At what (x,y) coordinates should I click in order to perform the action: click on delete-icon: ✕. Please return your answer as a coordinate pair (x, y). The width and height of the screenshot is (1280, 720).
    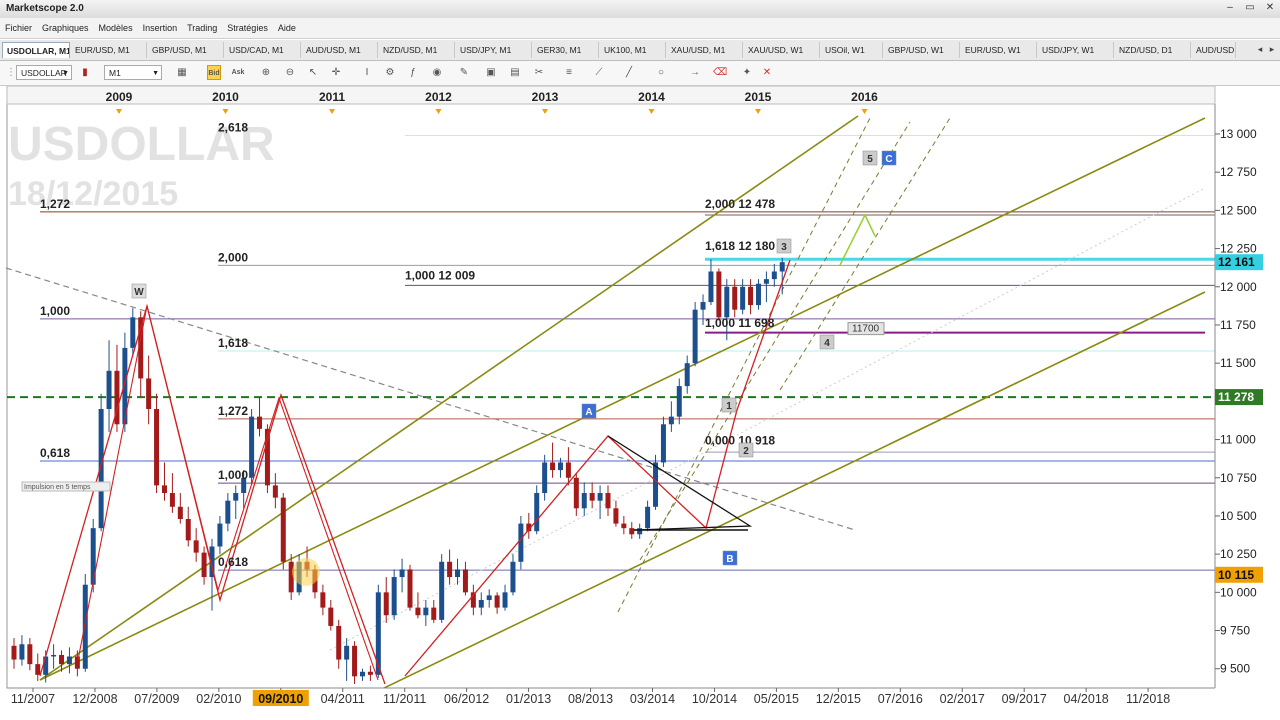
    Looking at the image, I should click on (767, 72).